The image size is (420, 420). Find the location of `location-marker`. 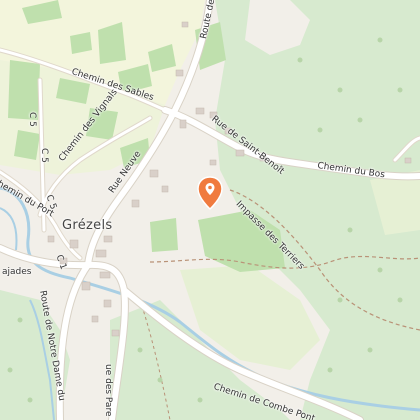

location-marker is located at coordinates (210, 193).